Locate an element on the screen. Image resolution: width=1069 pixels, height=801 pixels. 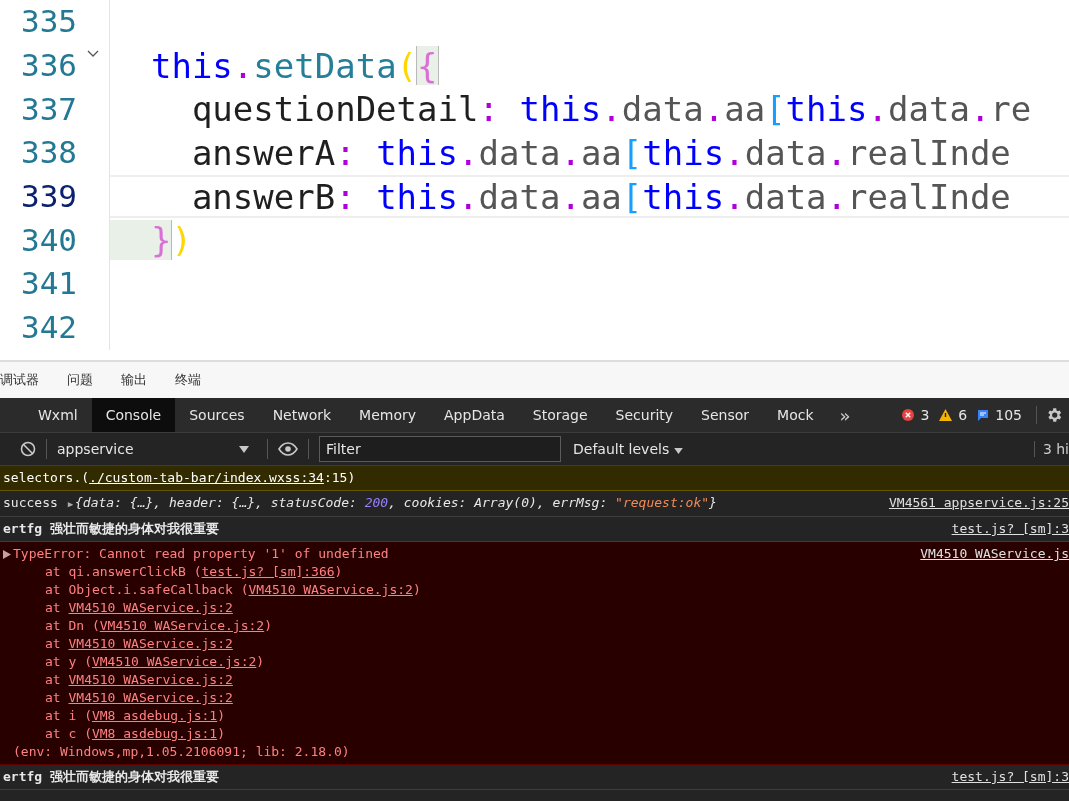
message-icon is located at coordinates (983, 415).